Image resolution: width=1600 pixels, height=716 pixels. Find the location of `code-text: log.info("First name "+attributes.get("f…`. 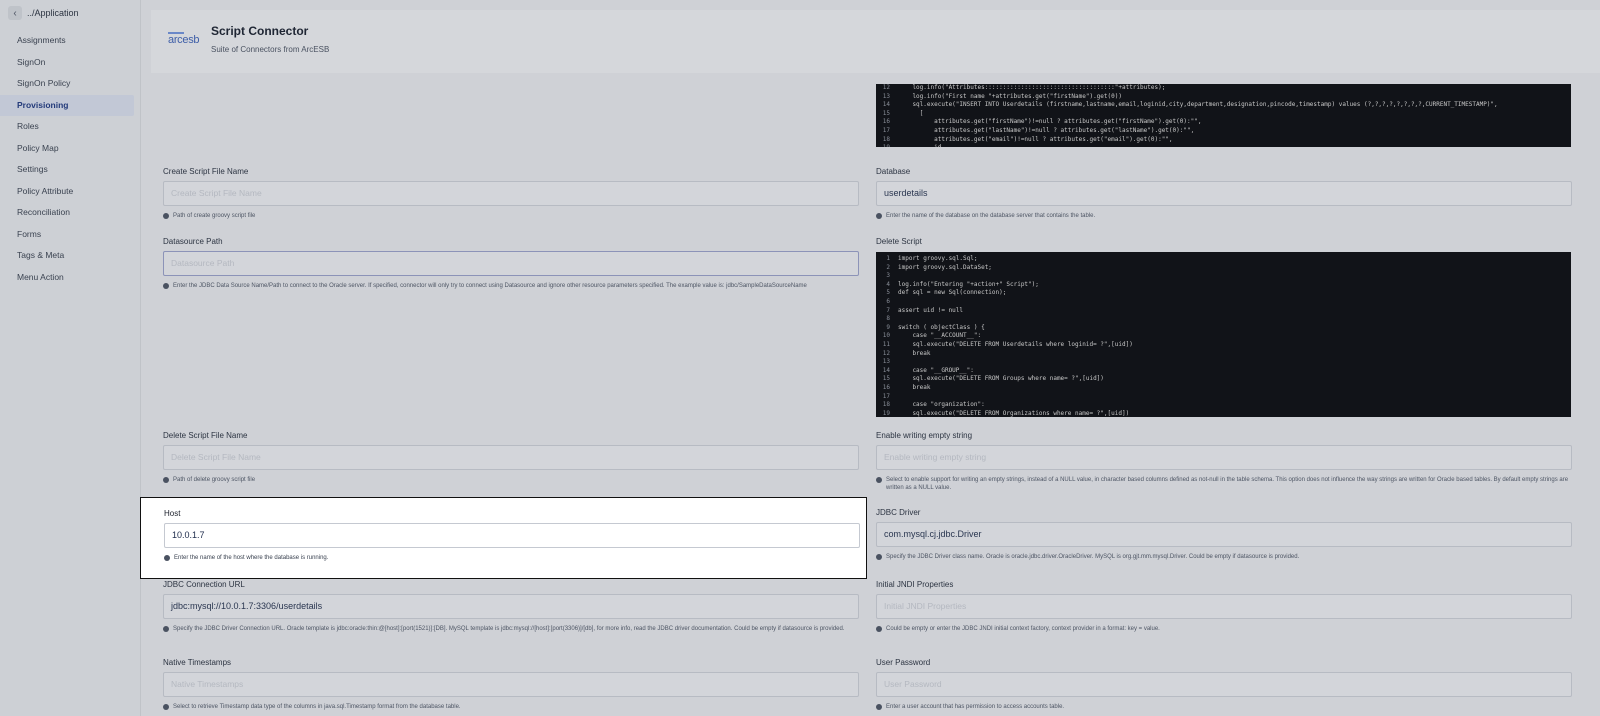

code-text: log.info("First name "+attributes.get("f… is located at coordinates (1010, 96).